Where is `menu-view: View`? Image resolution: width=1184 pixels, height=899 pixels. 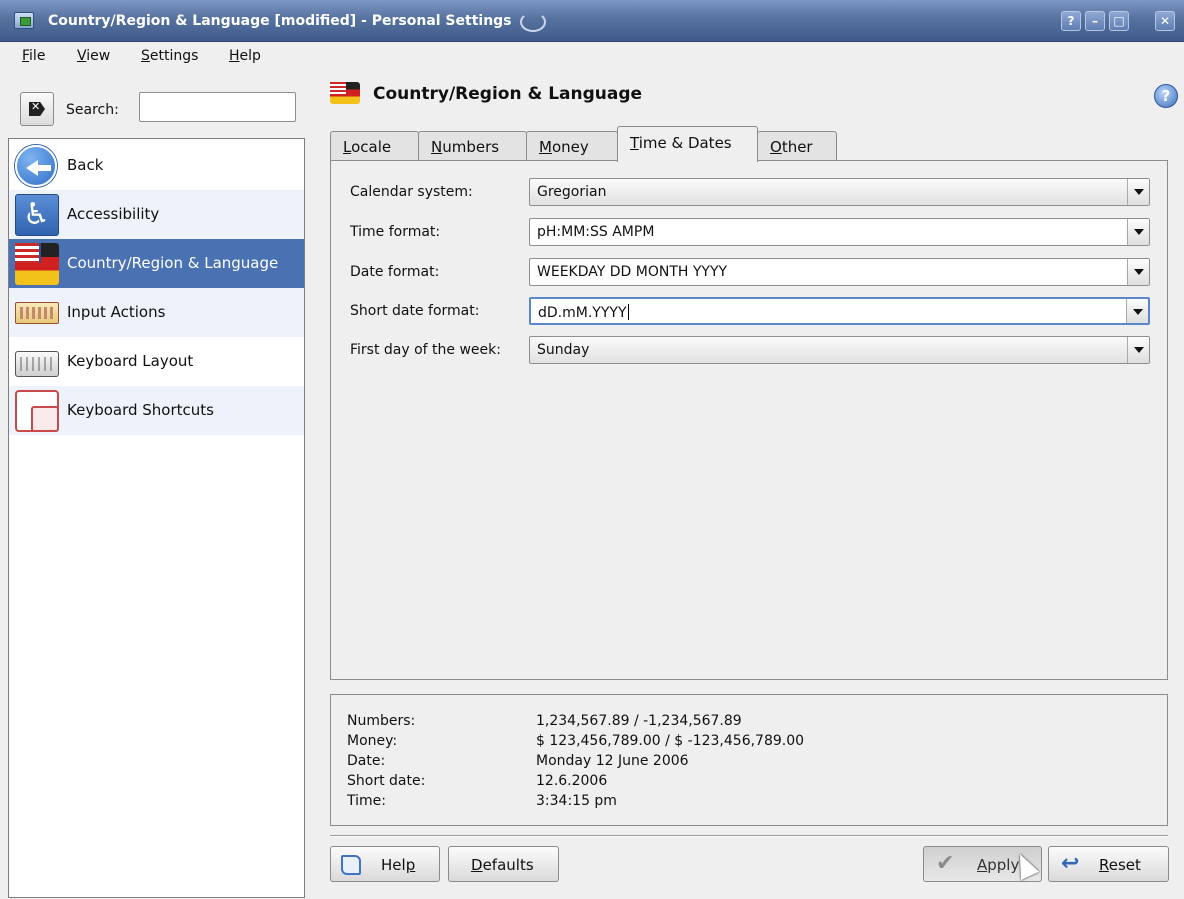 menu-view: View is located at coordinates (93, 56).